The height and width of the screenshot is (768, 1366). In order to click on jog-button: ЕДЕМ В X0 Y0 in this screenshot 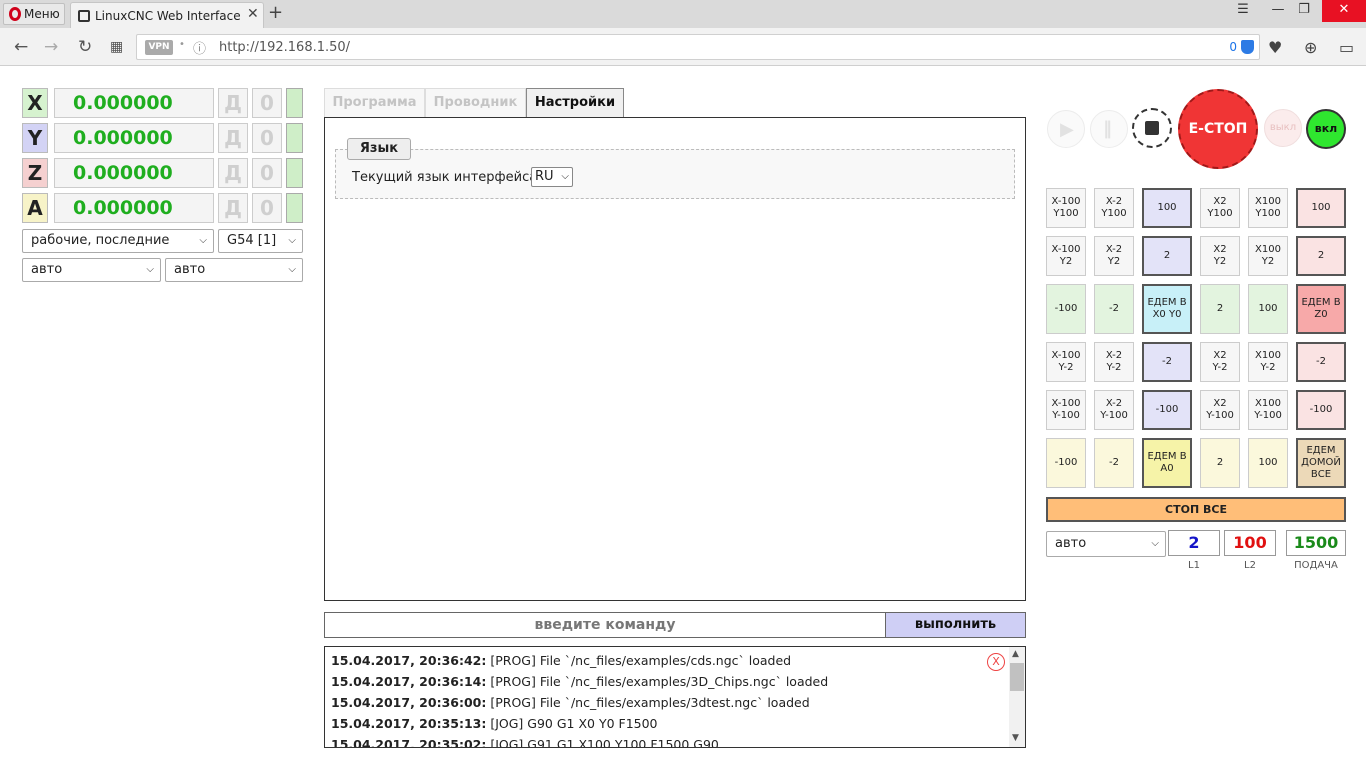, I will do `click(1167, 309)`.